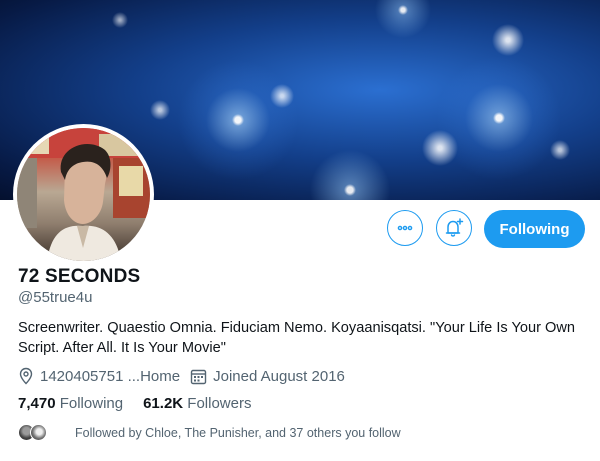 The height and width of the screenshot is (461, 600). I want to click on joined-item: Joined August 2016, so click(267, 376).